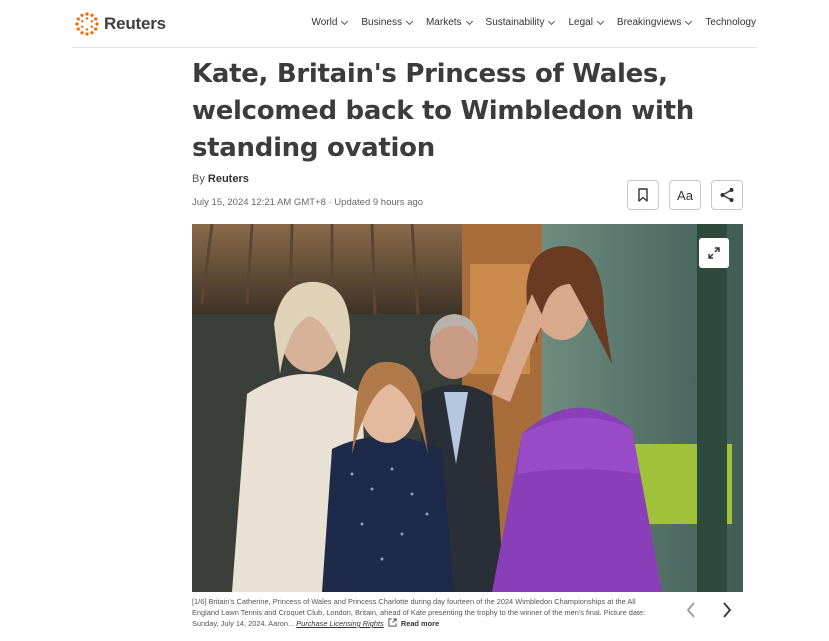 The image size is (829, 641). I want to click on external-link-icon, so click(392, 622).